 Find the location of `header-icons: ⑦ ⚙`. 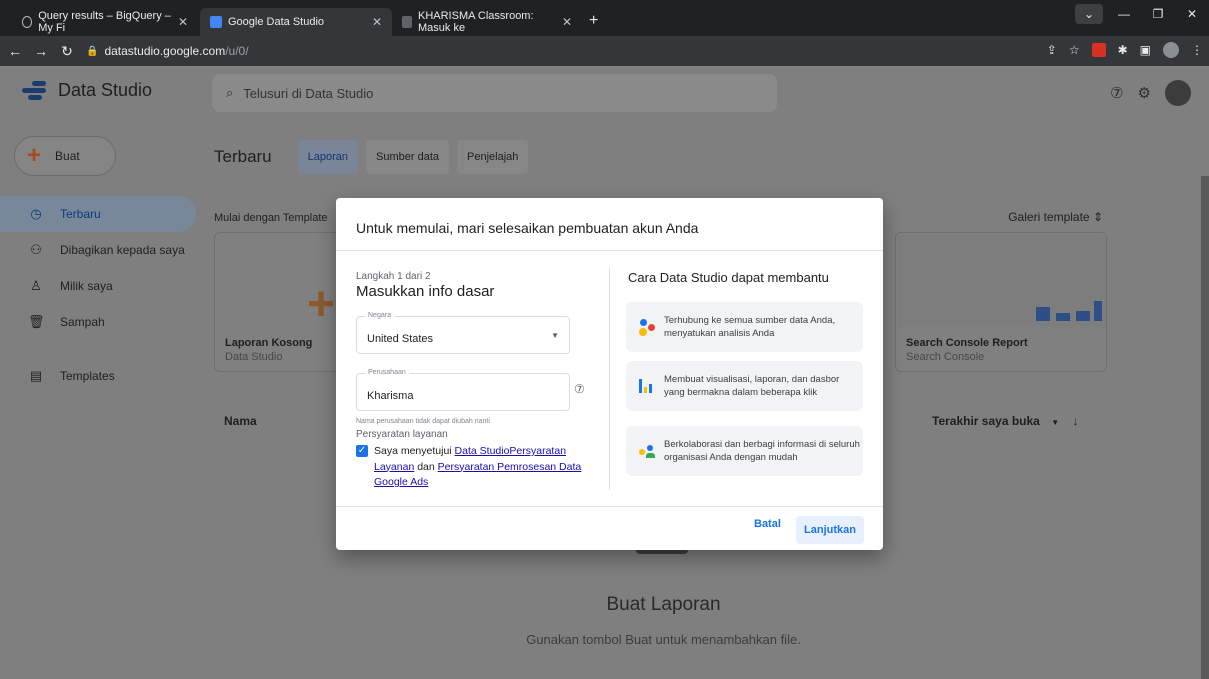

header-icons: ⑦ ⚙ is located at coordinates (1150, 93).